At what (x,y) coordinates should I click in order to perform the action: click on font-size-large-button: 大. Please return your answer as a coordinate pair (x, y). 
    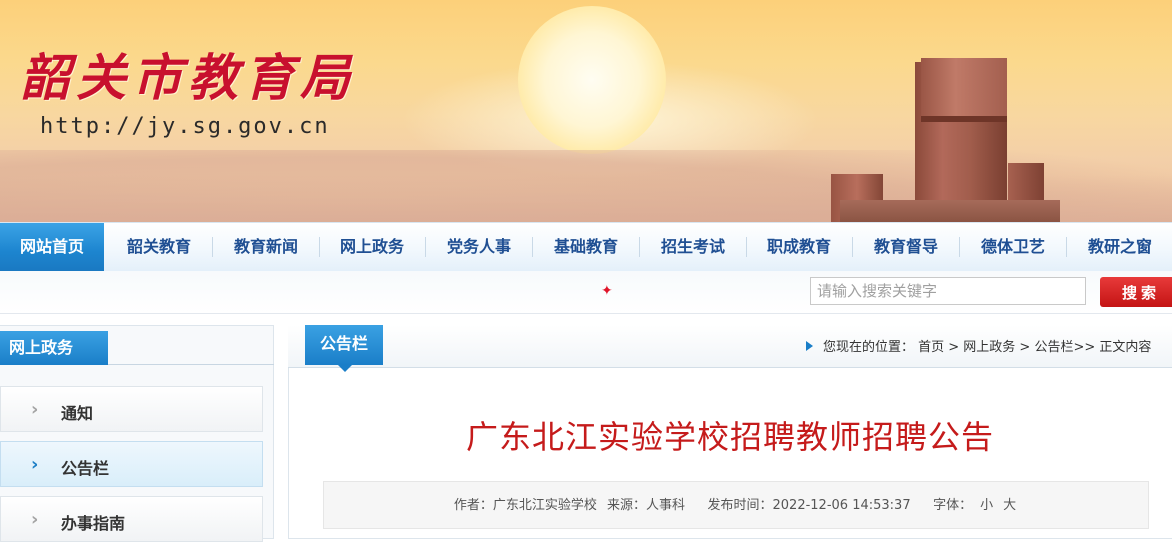
    Looking at the image, I should click on (1009, 505).